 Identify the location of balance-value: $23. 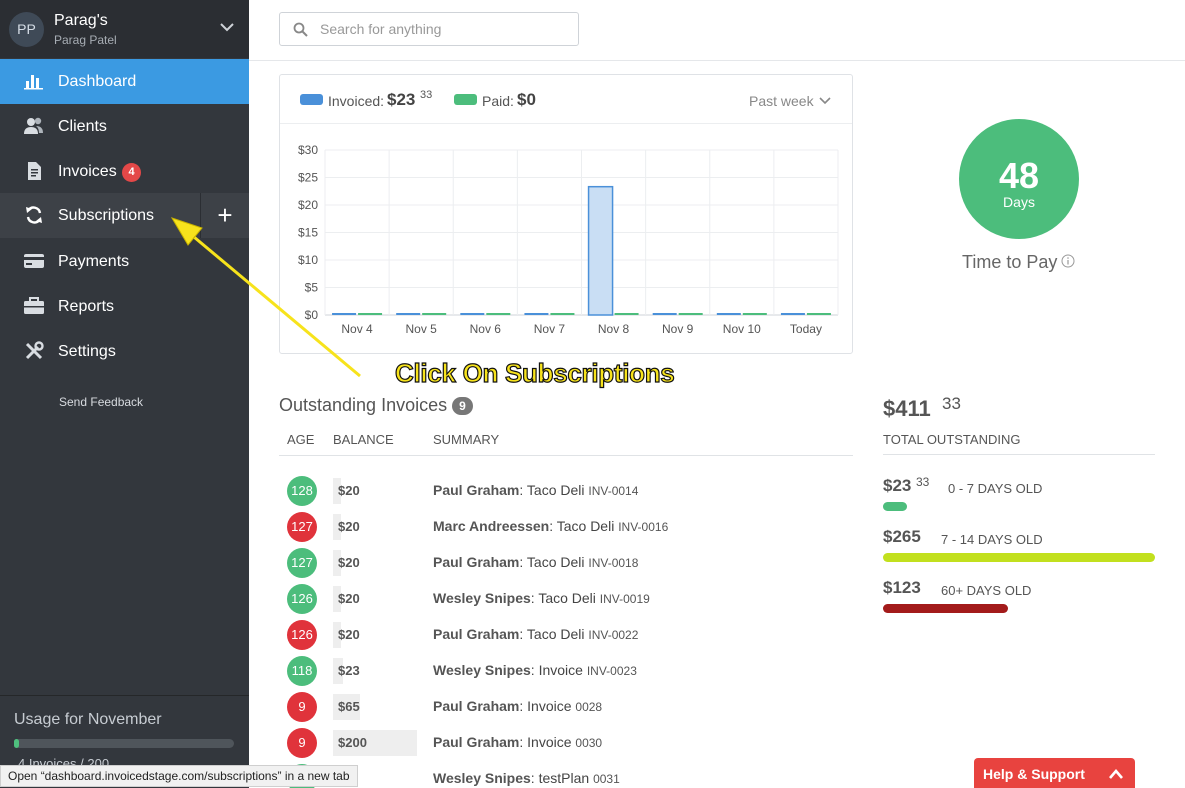
(349, 670).